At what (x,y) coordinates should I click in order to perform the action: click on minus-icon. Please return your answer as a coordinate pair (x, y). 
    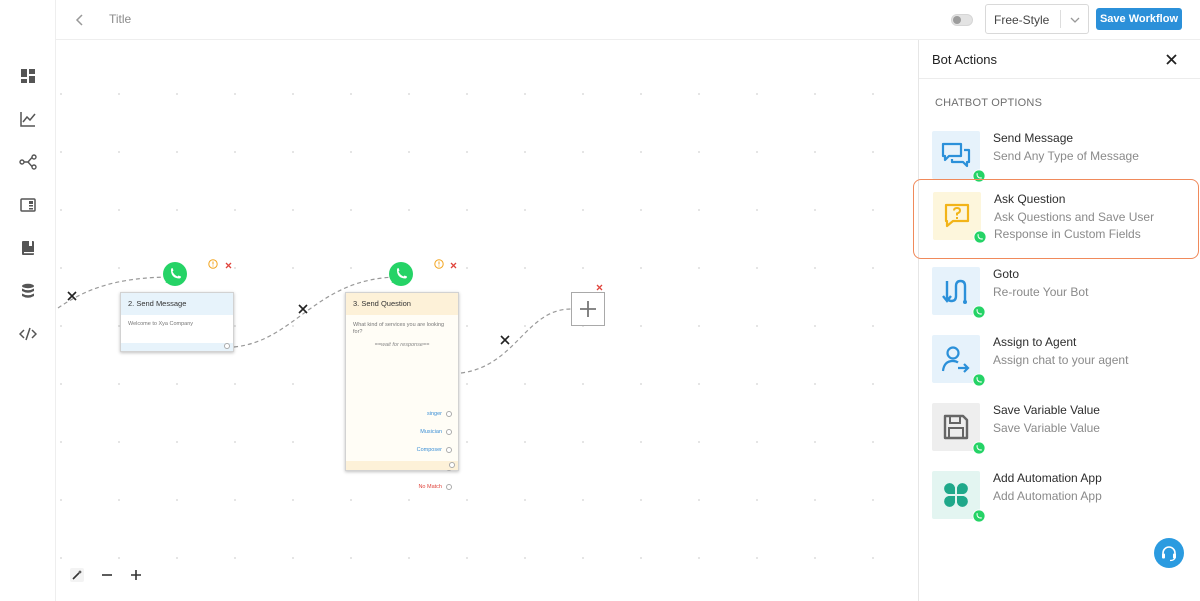
    Looking at the image, I should click on (107, 575).